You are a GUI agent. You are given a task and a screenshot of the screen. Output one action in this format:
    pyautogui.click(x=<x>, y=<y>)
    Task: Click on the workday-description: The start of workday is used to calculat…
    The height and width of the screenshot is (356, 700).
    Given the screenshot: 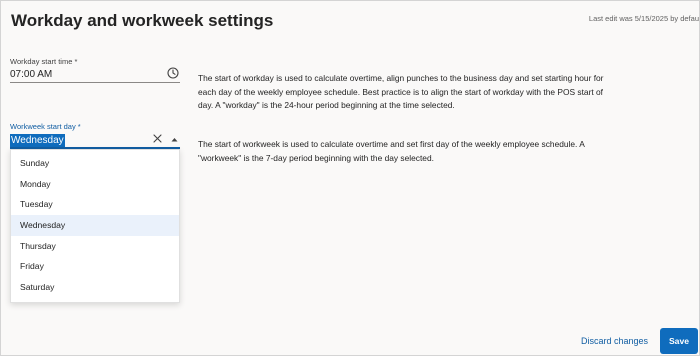 What is the action you would take?
    pyautogui.click(x=401, y=92)
    